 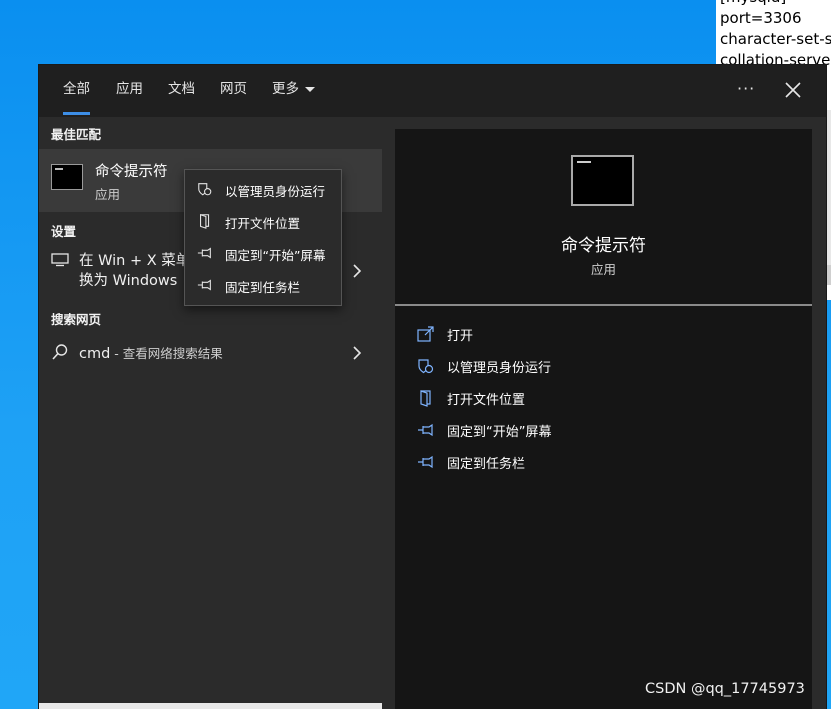 I want to click on web-search-text: cmd - 查看网络搜索结果, so click(x=151, y=352).